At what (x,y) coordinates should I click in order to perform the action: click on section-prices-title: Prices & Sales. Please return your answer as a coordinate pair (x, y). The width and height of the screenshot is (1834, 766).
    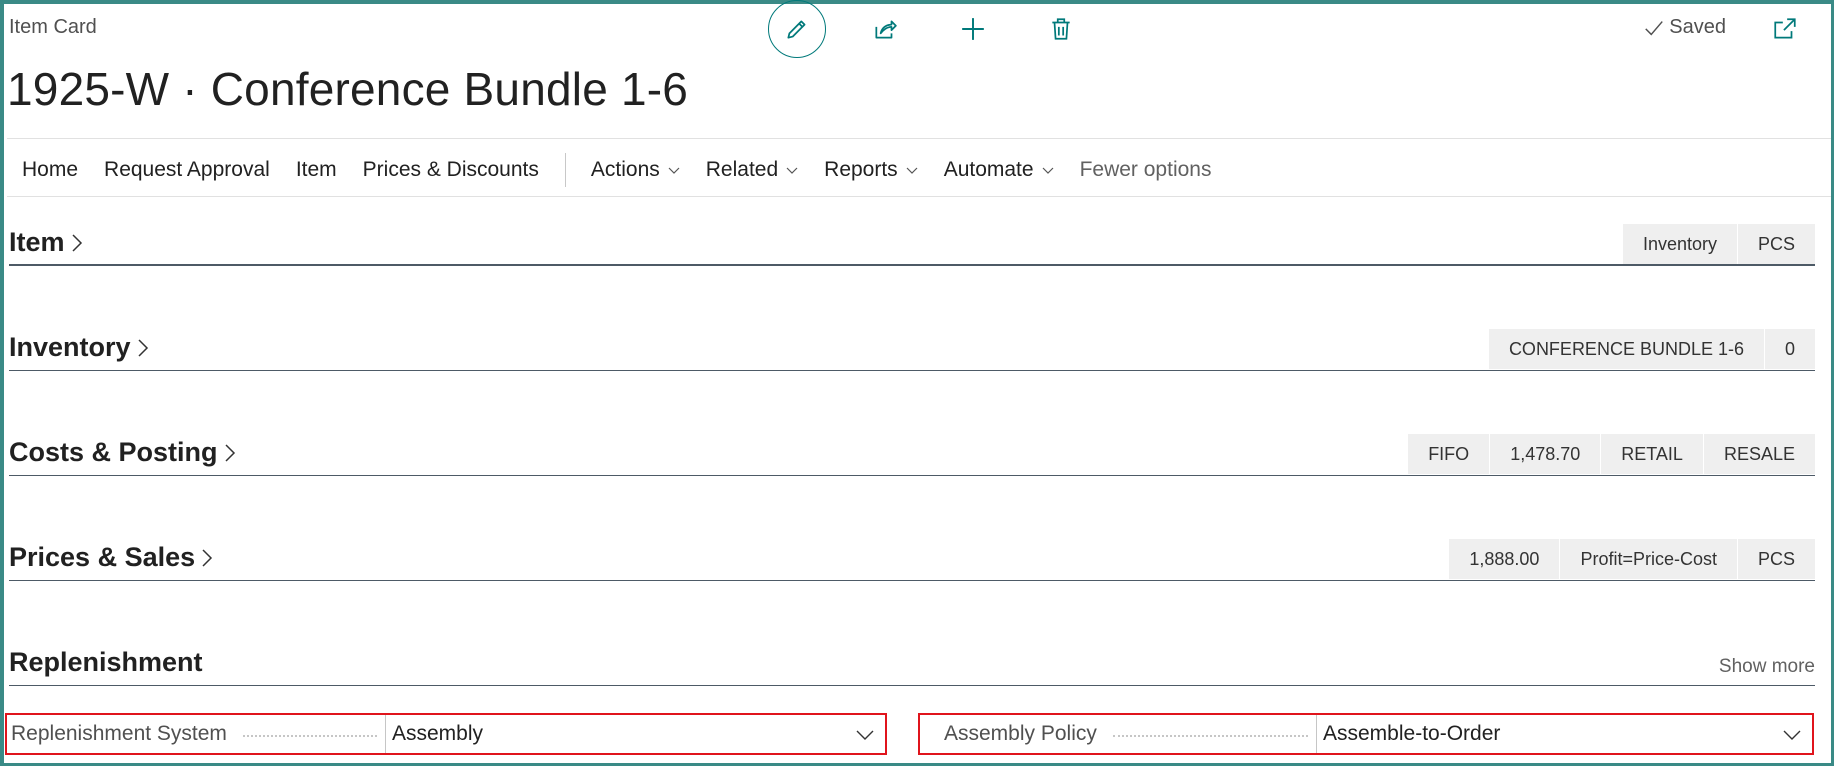
    Looking at the image, I should click on (102, 557).